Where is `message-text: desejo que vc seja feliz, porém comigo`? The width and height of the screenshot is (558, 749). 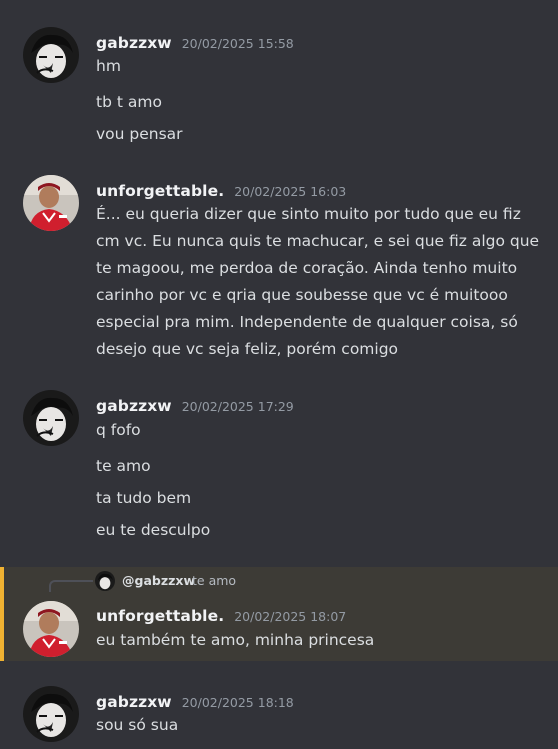
message-text: desejo que vc seja feliz, porém comigo is located at coordinates (247, 349).